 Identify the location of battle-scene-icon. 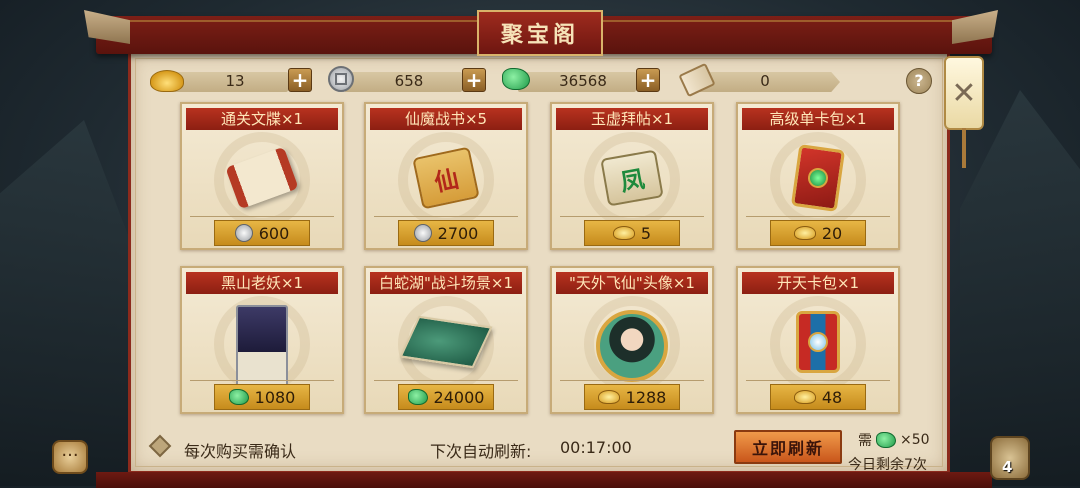
(446, 342).